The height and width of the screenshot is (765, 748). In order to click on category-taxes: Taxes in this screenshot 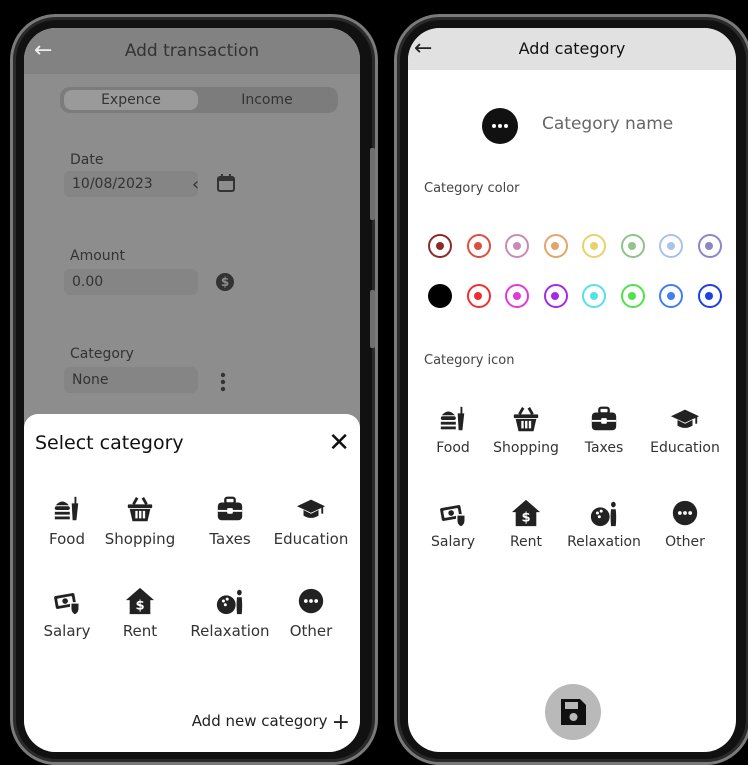, I will do `click(230, 521)`.